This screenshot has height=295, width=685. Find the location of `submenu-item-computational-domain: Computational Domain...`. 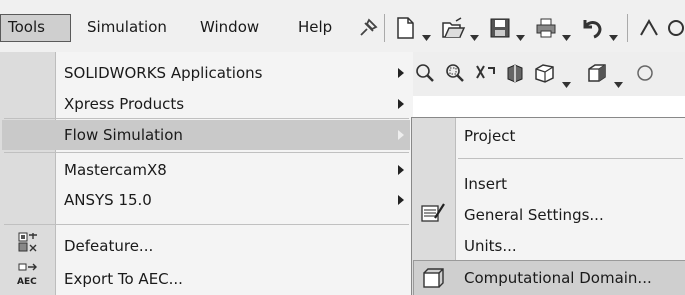

submenu-item-computational-domain: Computational Domain... is located at coordinates (570, 278).